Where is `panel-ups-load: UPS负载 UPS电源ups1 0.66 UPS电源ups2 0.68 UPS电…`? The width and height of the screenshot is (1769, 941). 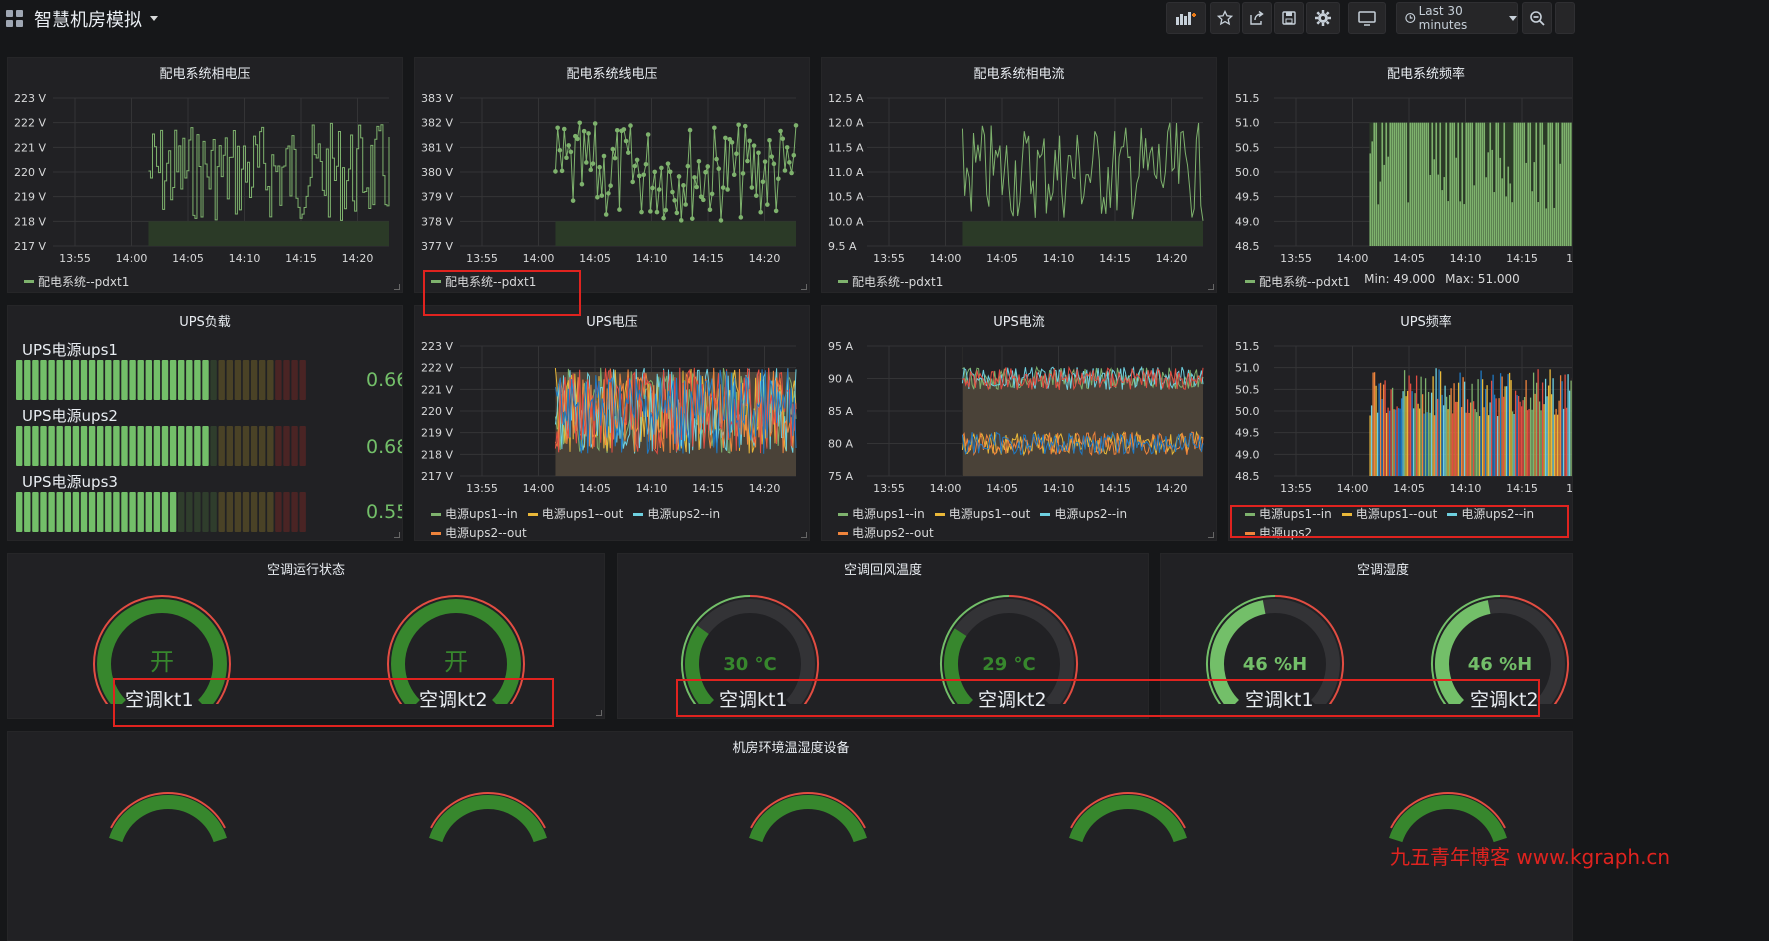 panel-ups-load: UPS负载 UPS电源ups1 0.66 UPS电源ups2 0.68 UPS电… is located at coordinates (205, 423).